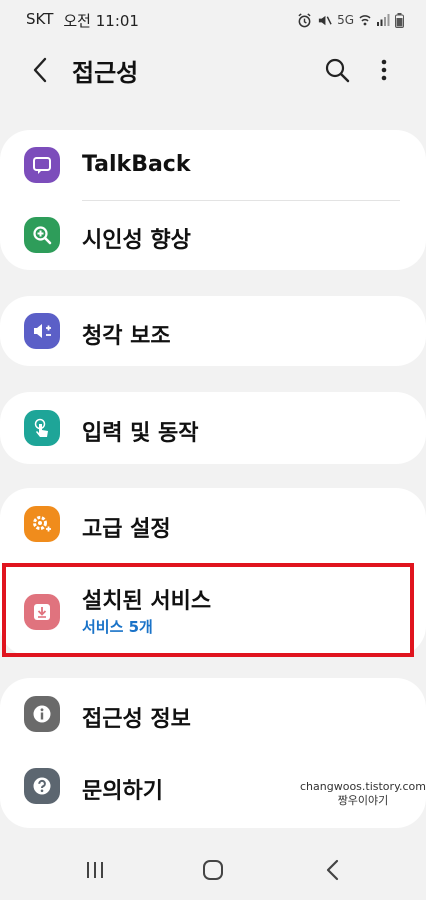 This screenshot has width=426, height=900. I want to click on status-time: 오전 11:01, so click(101, 20).